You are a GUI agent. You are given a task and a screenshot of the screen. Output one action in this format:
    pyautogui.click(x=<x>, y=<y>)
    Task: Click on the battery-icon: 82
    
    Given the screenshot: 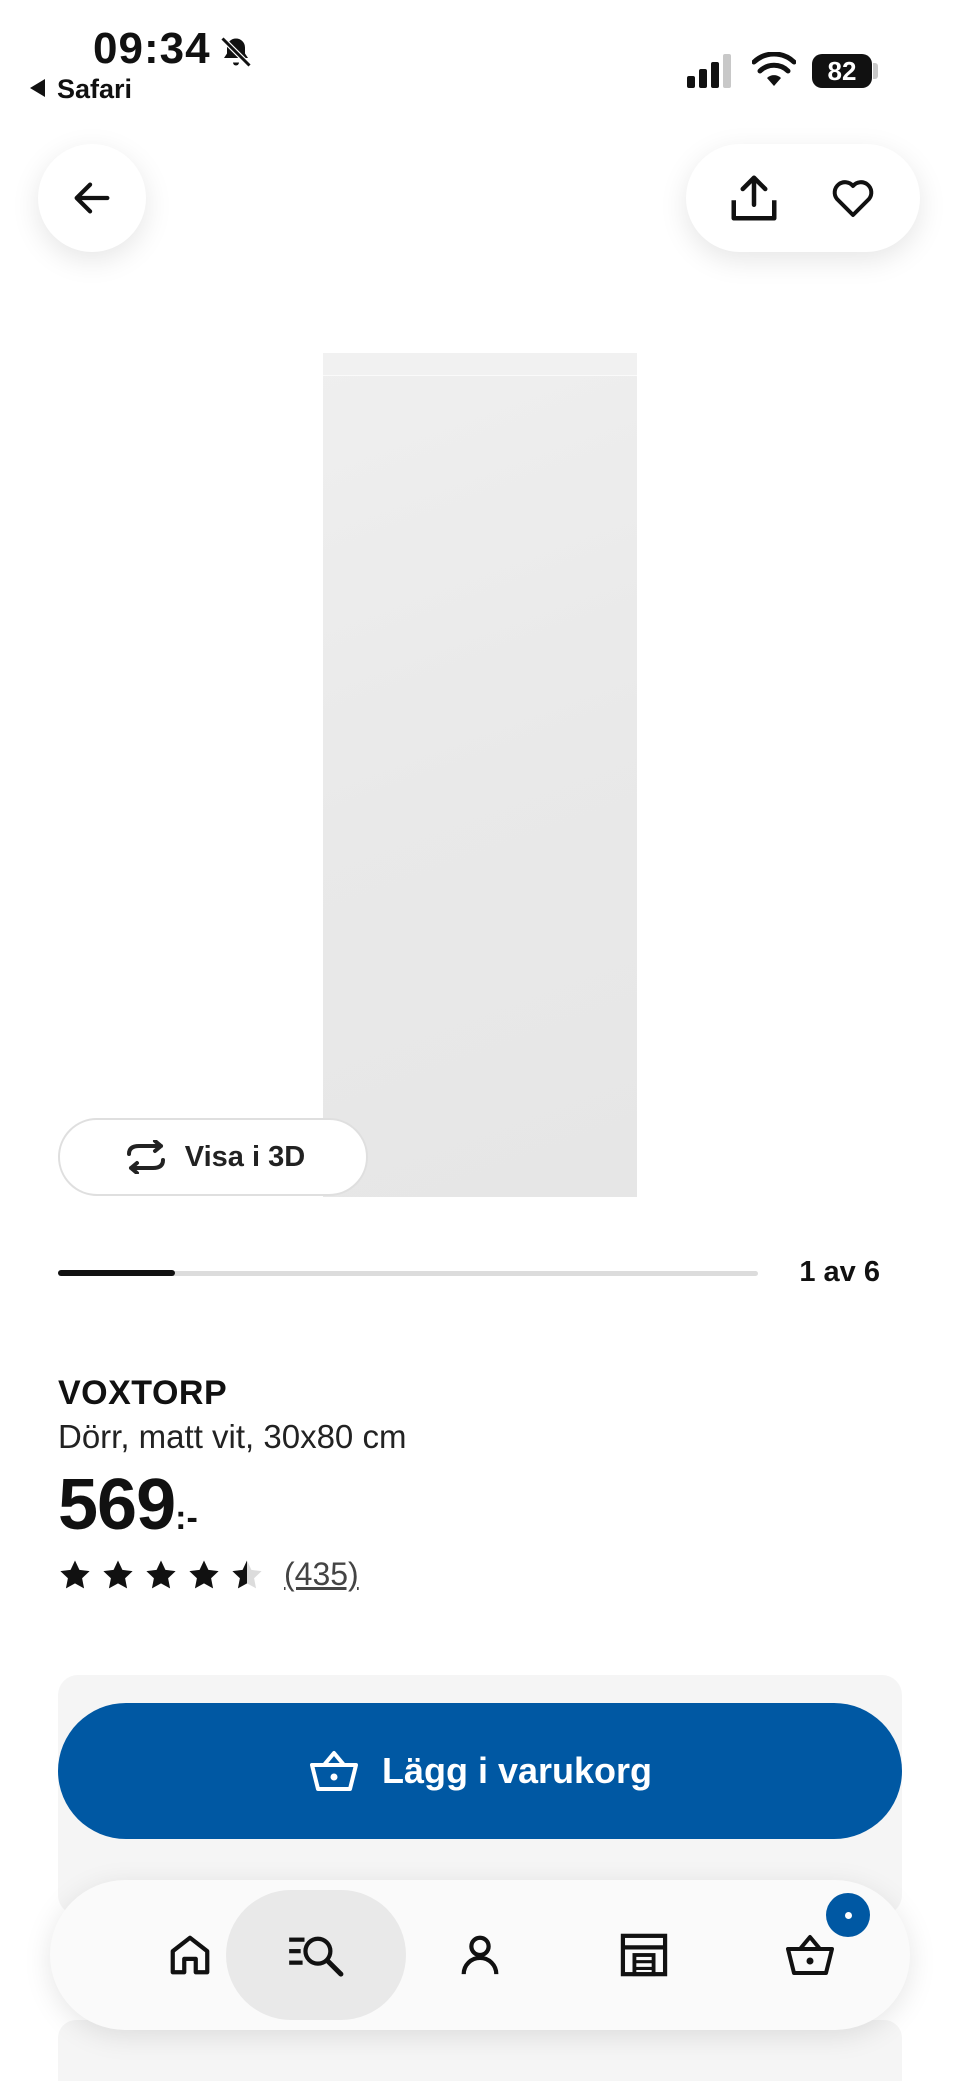 What is the action you would take?
    pyautogui.click(x=842, y=71)
    